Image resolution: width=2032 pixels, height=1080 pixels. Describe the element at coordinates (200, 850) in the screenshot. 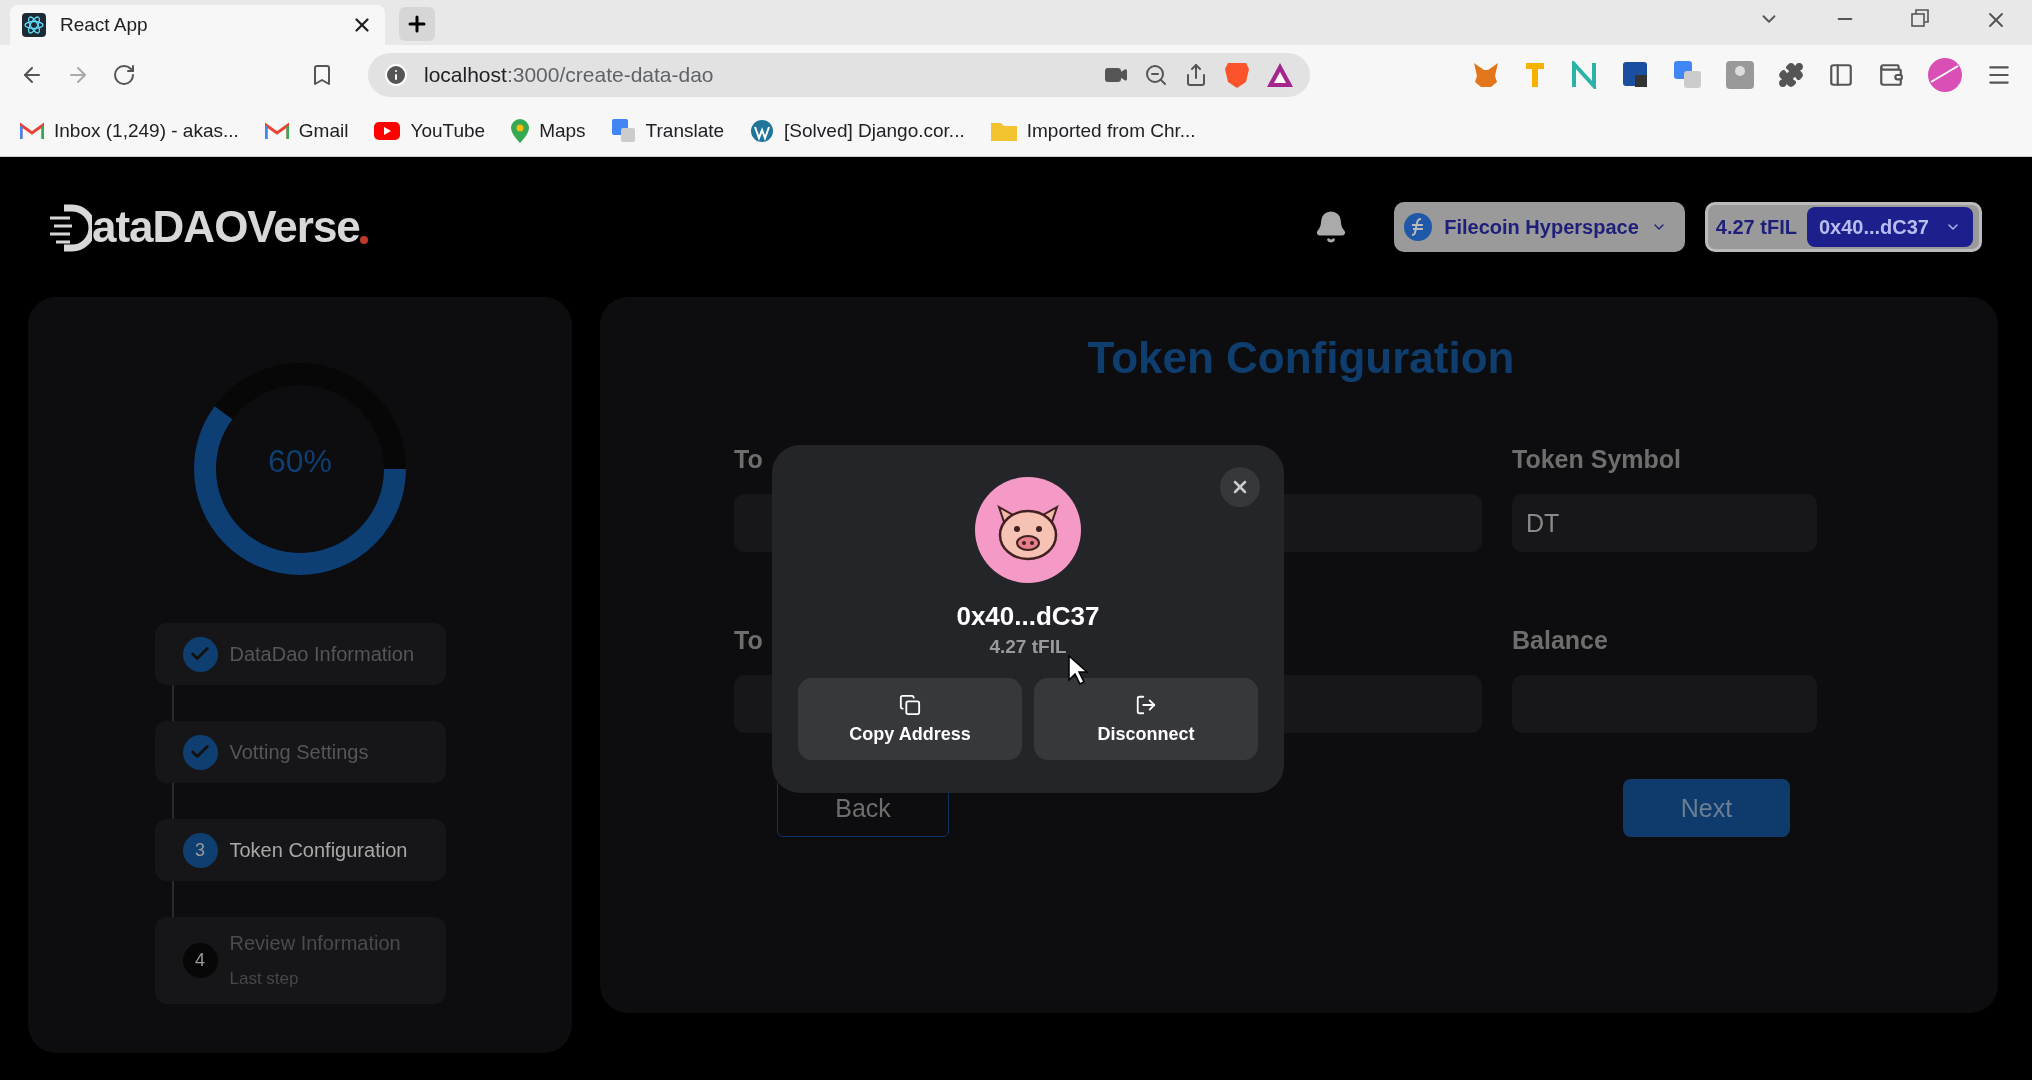

I see `step-number: 3` at that location.